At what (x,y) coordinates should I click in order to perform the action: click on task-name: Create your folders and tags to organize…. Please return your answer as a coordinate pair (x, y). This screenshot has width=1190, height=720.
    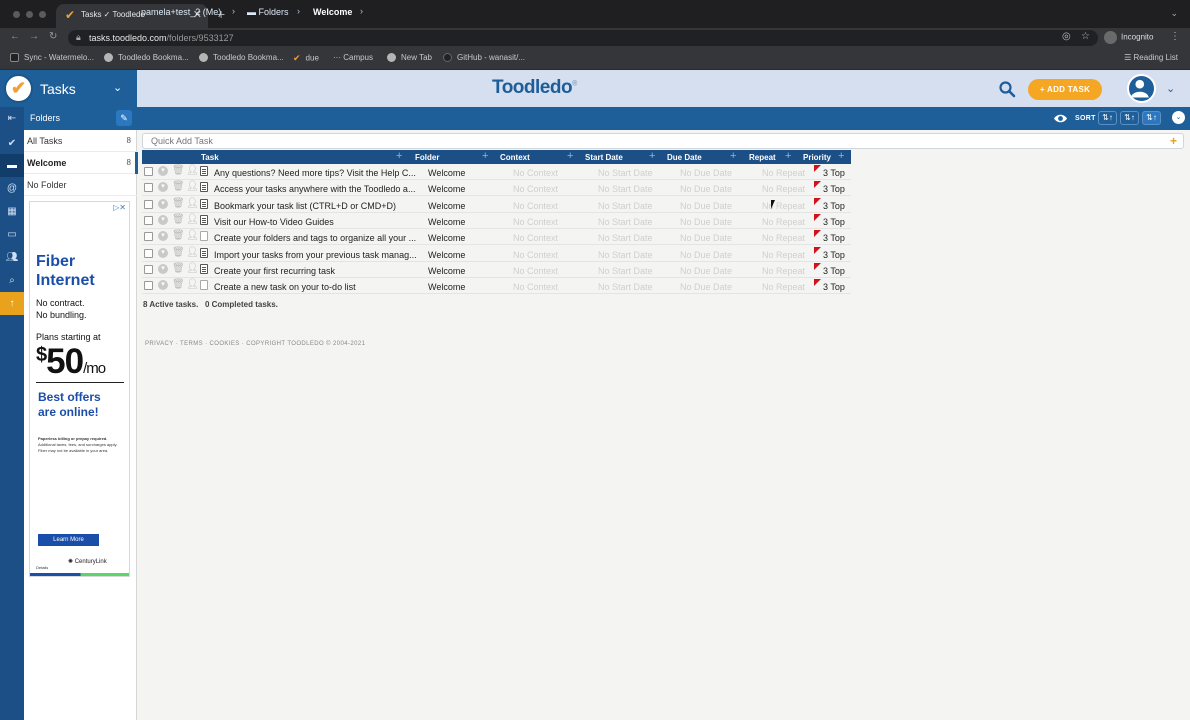
    Looking at the image, I should click on (319, 238).